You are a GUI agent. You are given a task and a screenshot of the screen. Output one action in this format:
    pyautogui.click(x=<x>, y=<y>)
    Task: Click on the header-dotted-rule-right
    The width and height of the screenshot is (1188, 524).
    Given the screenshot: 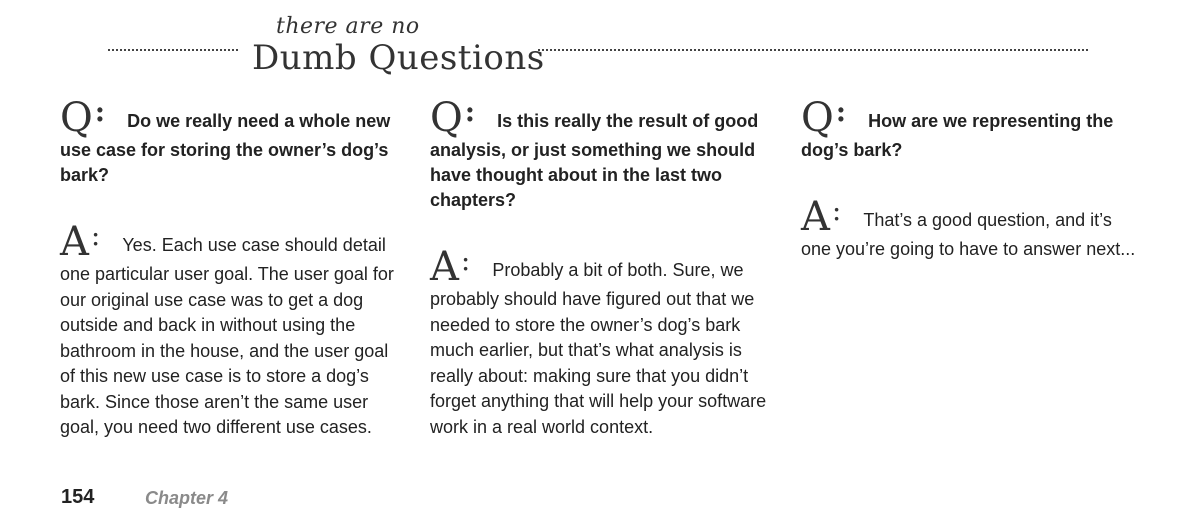 What is the action you would take?
    pyautogui.click(x=813, y=50)
    